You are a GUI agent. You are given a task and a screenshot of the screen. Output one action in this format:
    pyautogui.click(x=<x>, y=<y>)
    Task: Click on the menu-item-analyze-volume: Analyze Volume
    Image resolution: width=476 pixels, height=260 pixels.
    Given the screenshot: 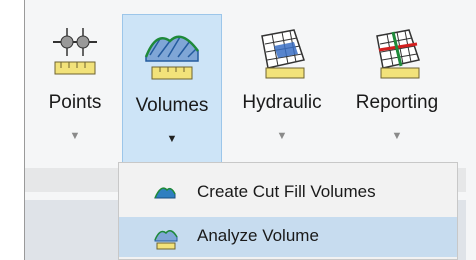 What is the action you would take?
    pyautogui.click(x=288, y=237)
    